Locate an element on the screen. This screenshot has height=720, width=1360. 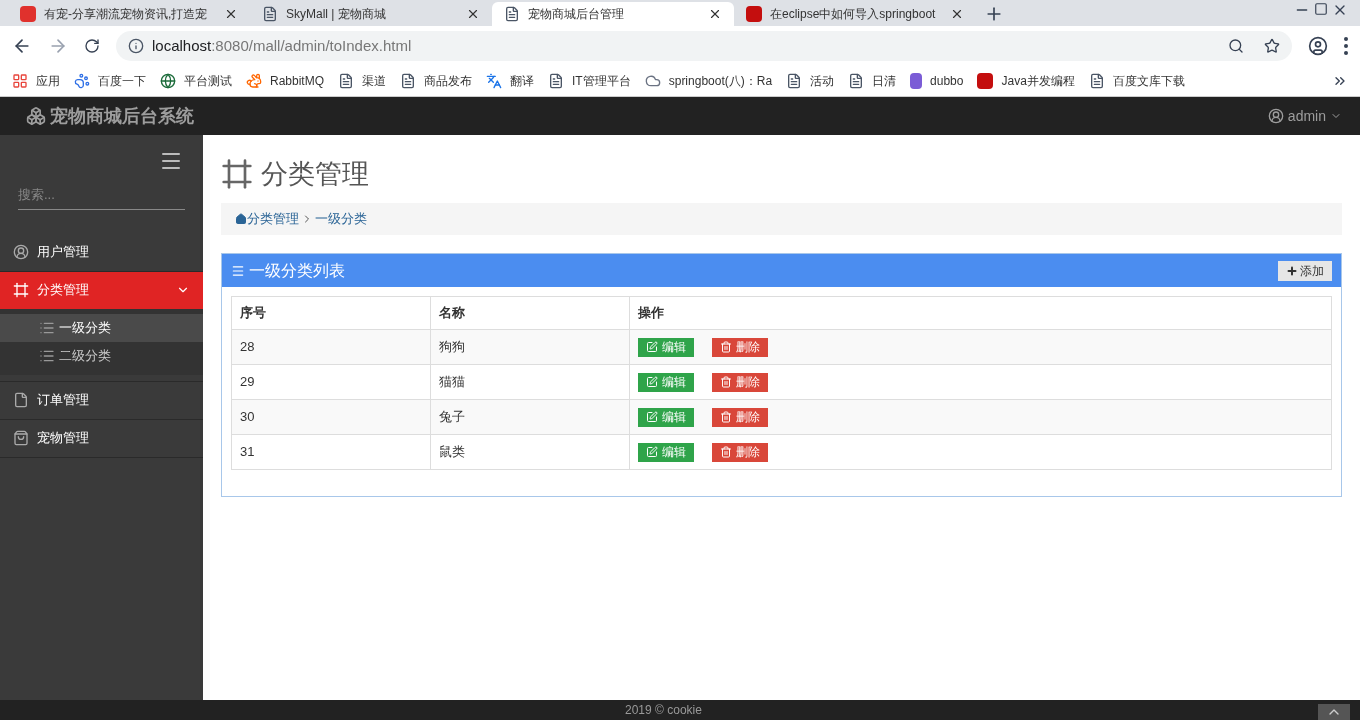
reload-icon is located at coordinates (92, 46).